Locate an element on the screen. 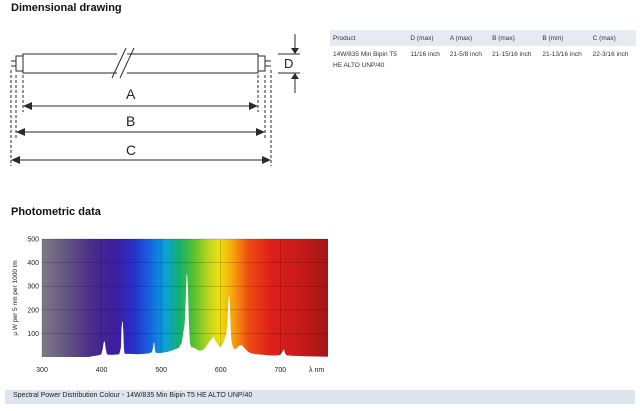  cell-a-max: 21-5/8 inch is located at coordinates (465, 54).